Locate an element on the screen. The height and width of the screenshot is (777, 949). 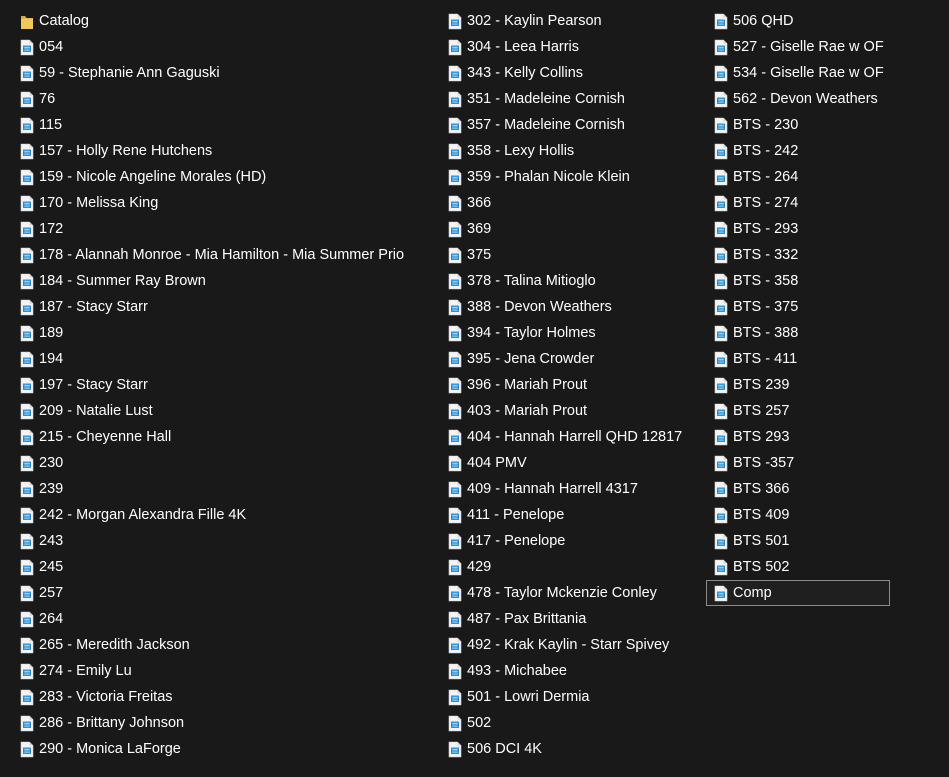
file-item: 230 is located at coordinates (228, 463).